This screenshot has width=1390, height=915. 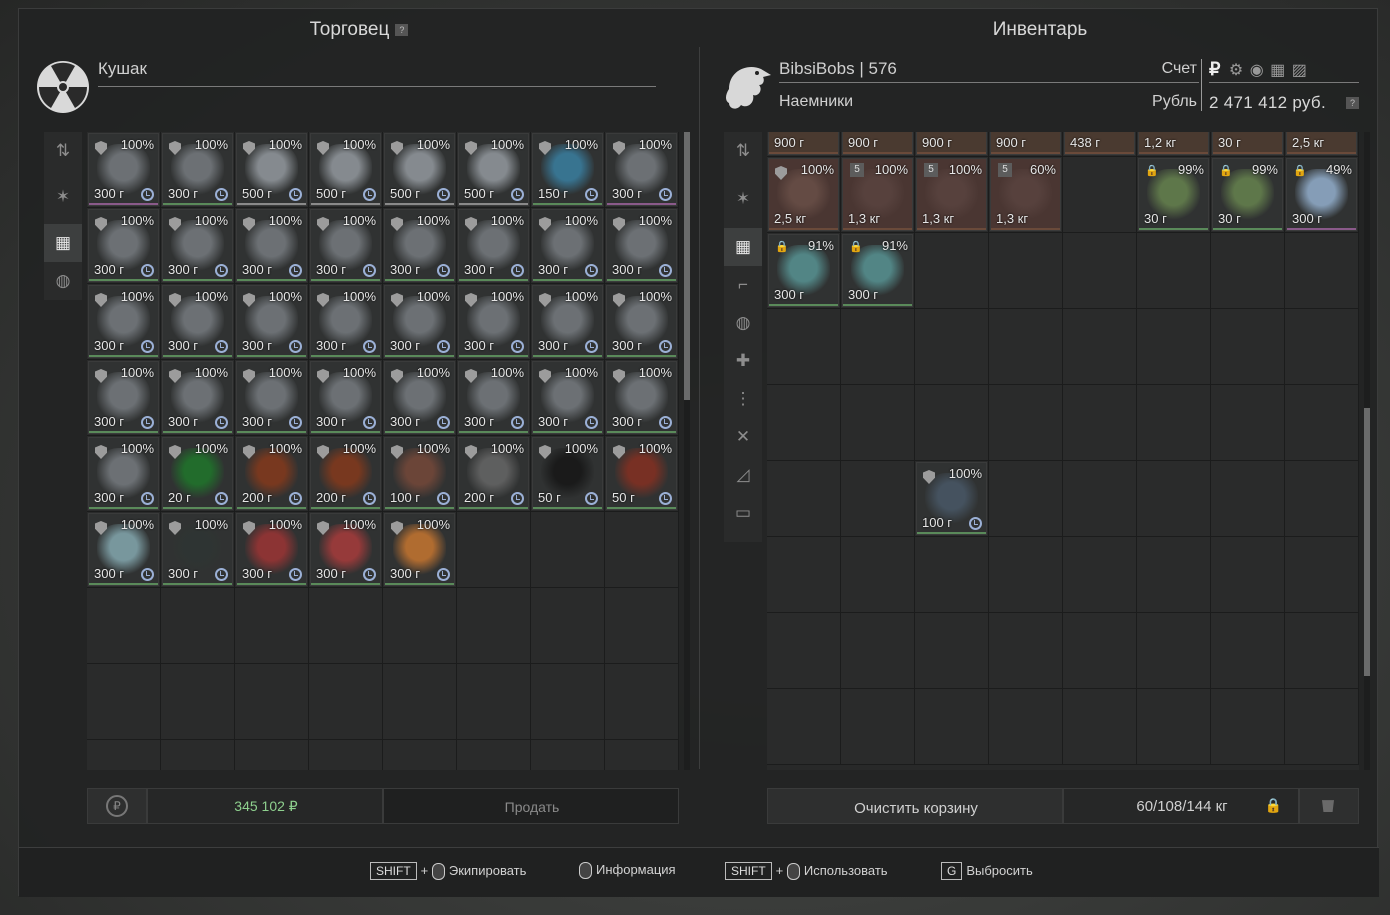 What do you see at coordinates (1299, 70) in the screenshot?
I see `token-currency-icon: ▨` at bounding box center [1299, 70].